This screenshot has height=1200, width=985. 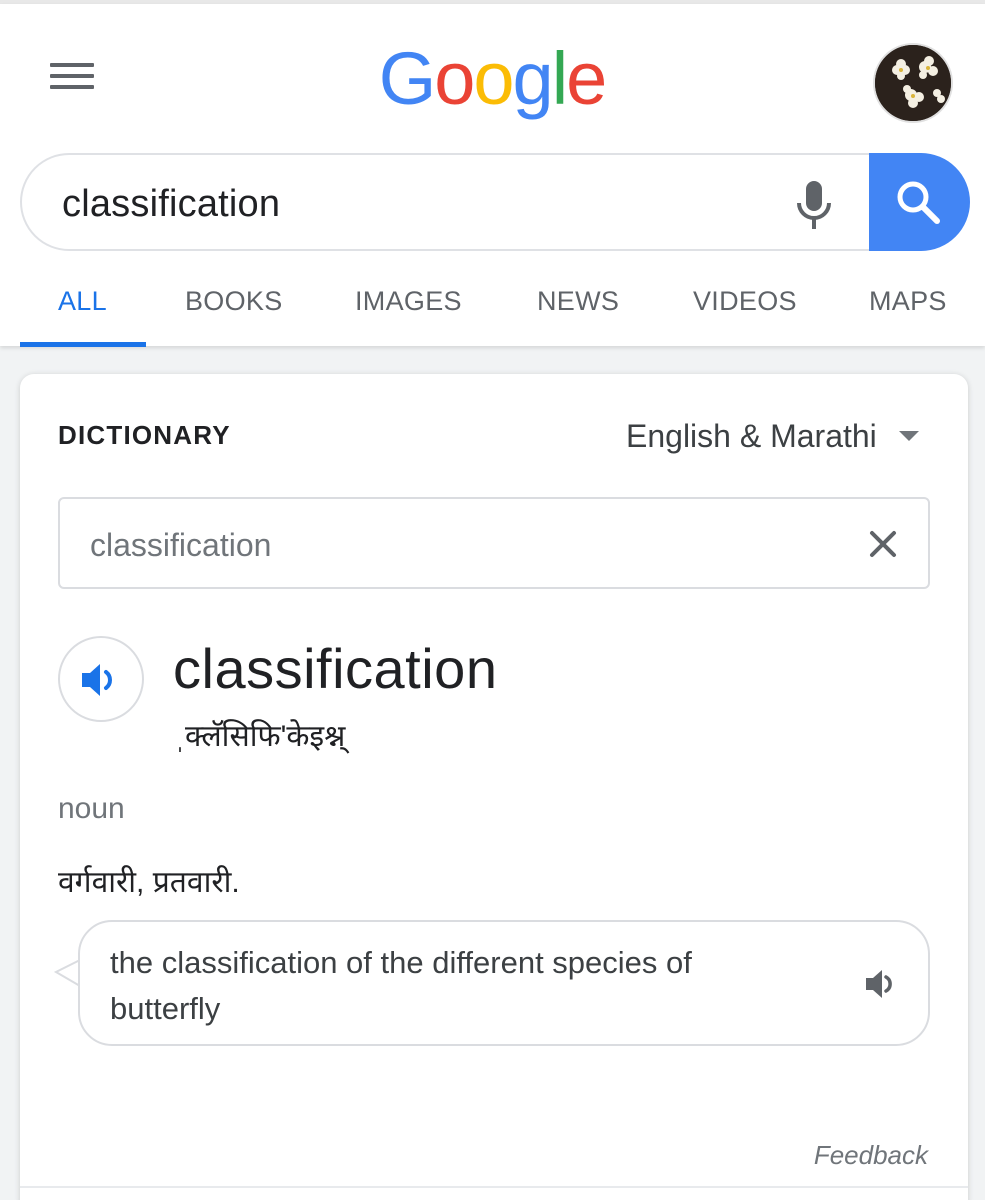 What do you see at coordinates (578, 301) in the screenshot?
I see `tab-news: NEWS` at bounding box center [578, 301].